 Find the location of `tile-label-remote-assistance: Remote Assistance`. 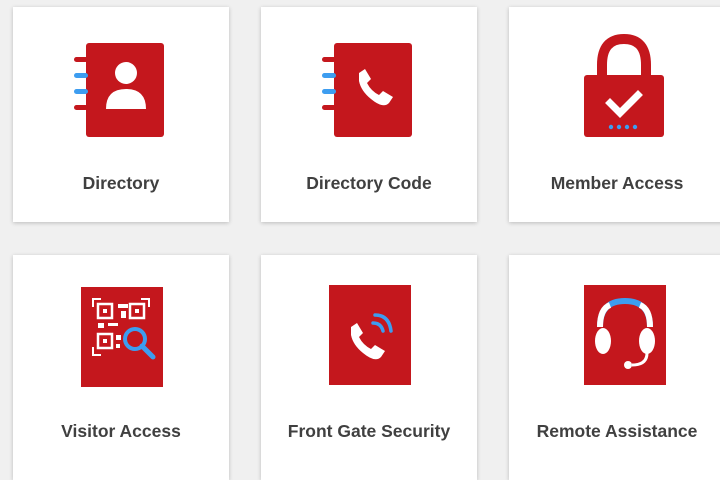

tile-label-remote-assistance: Remote Assistance is located at coordinates (617, 431).